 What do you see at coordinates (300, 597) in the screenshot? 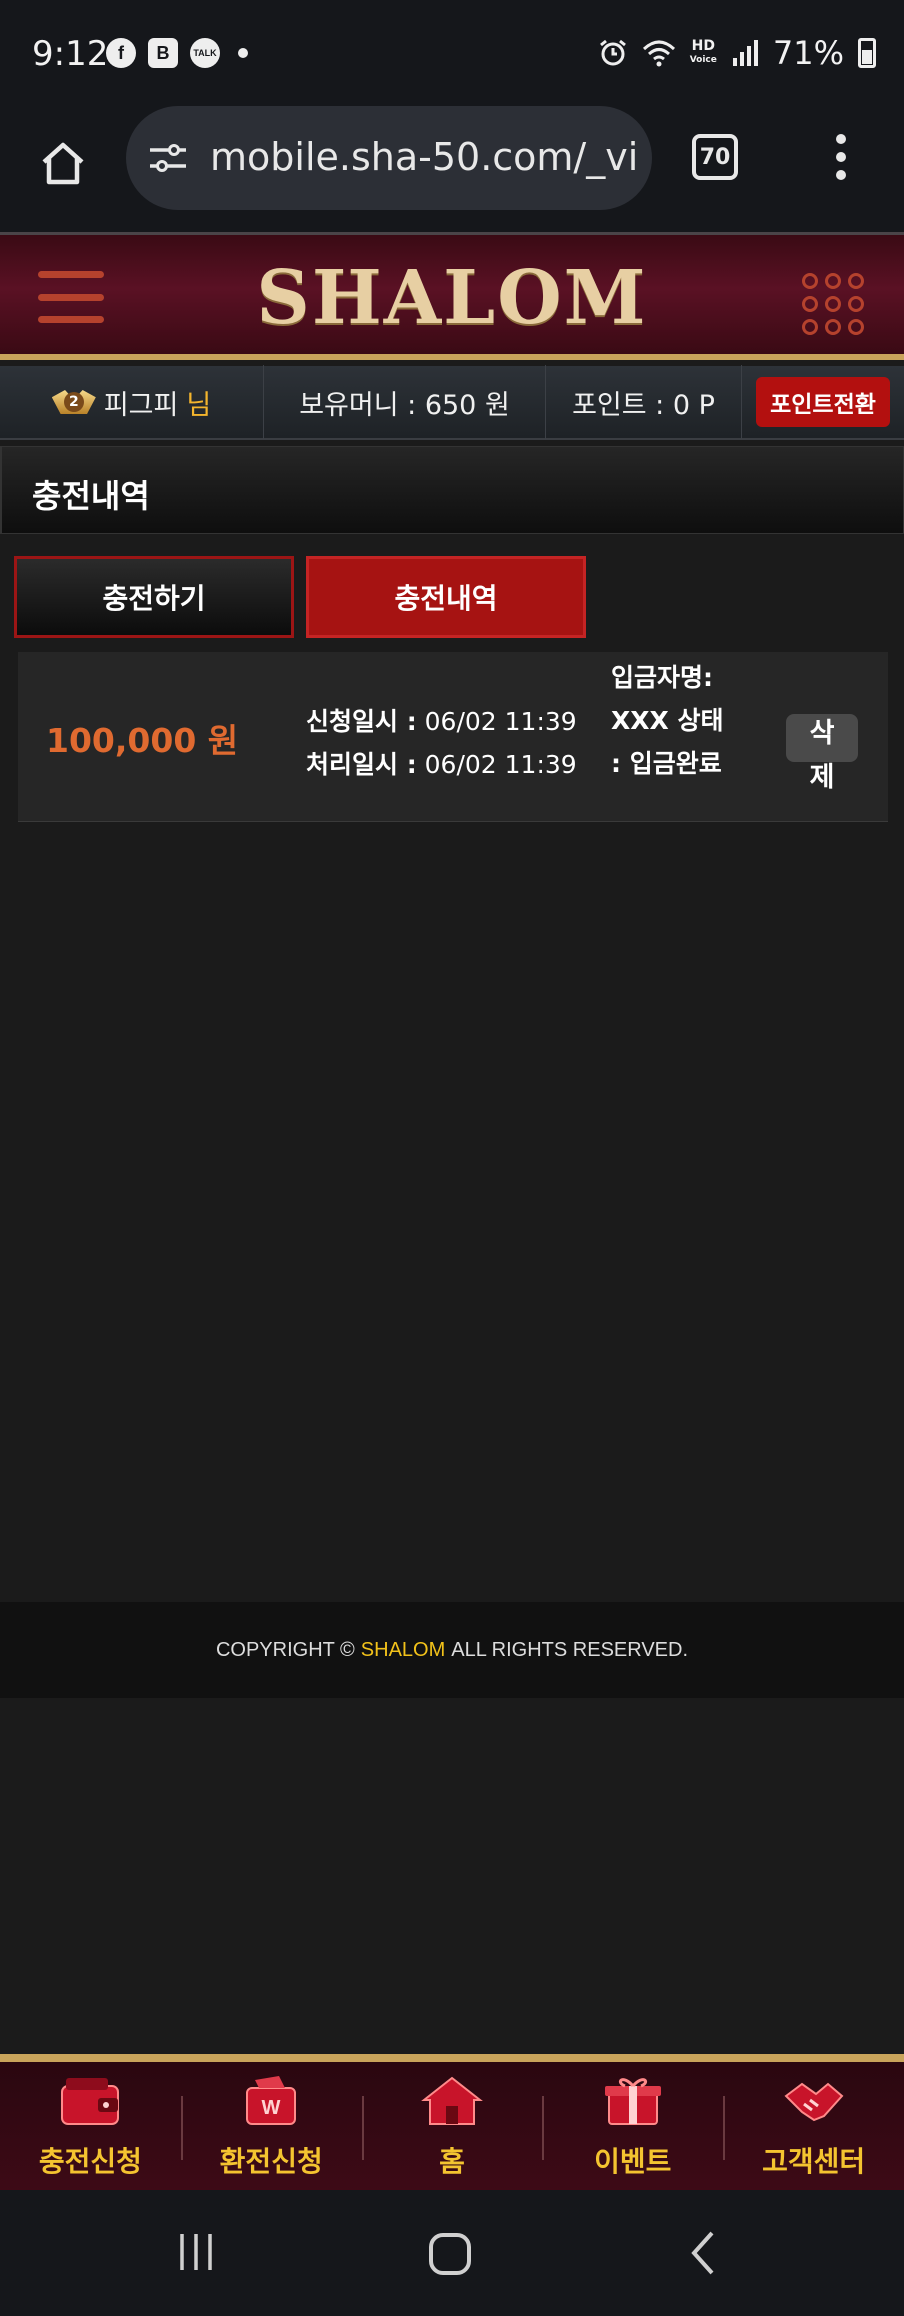
I see `tab-group: 충전하기 충전내역` at bounding box center [300, 597].